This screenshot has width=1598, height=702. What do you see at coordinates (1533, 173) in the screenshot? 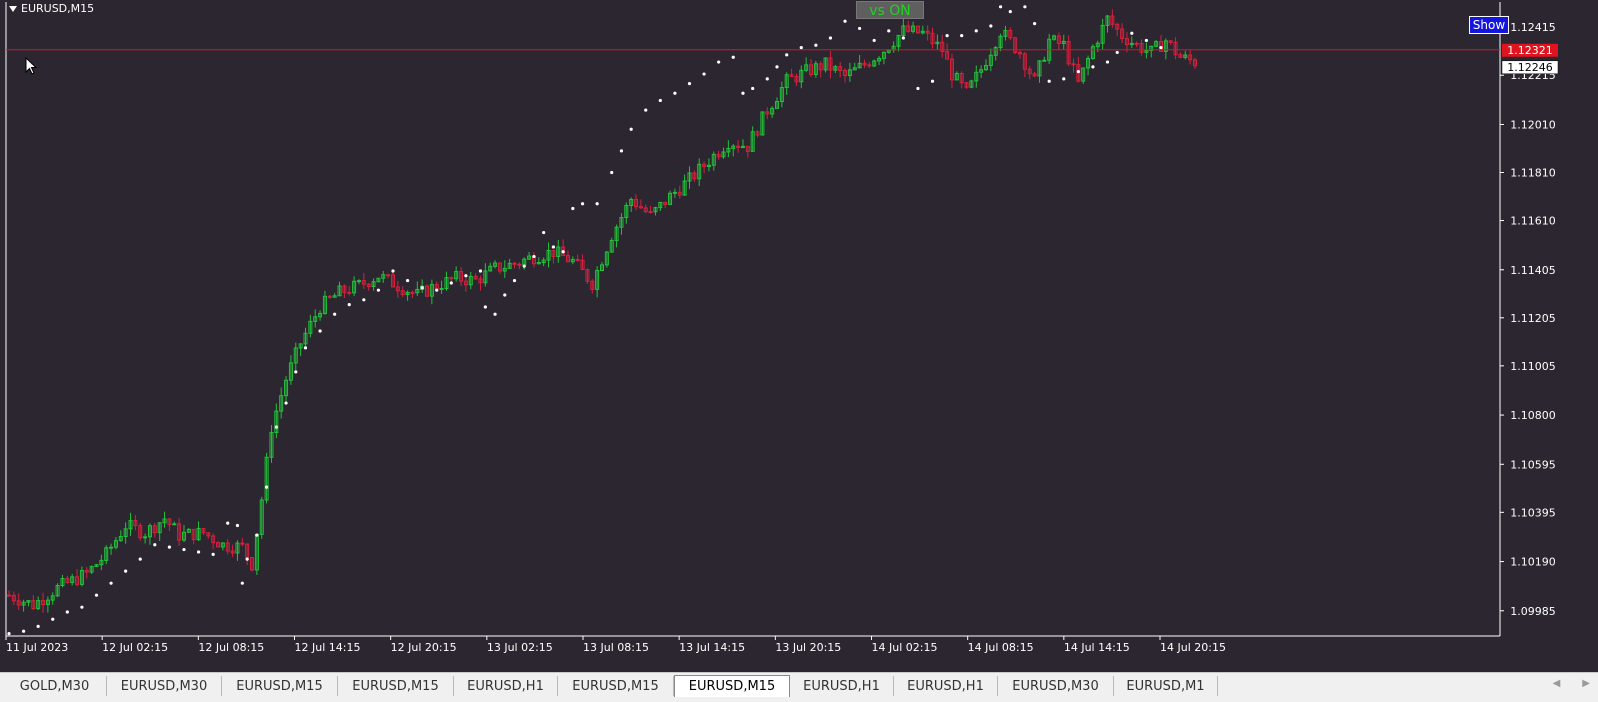
I see `y-tick-label: 1.11810` at bounding box center [1533, 173].